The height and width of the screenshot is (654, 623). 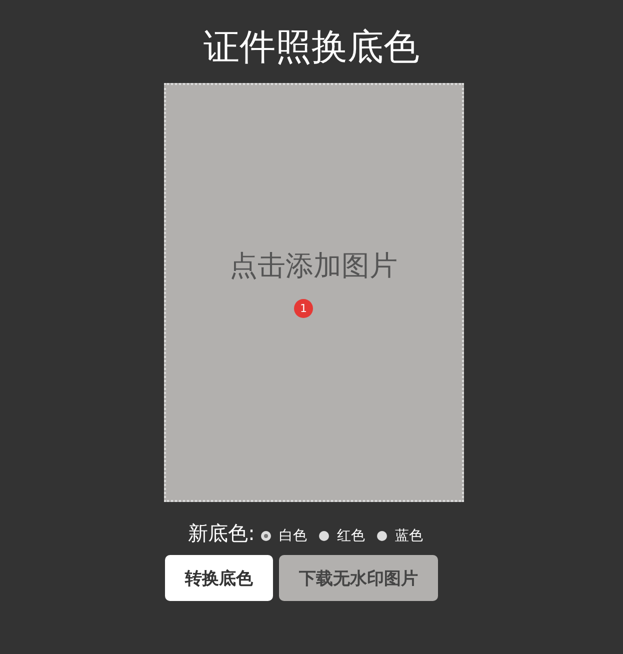 What do you see at coordinates (292, 535) in the screenshot?
I see `radio-label: 白色` at bounding box center [292, 535].